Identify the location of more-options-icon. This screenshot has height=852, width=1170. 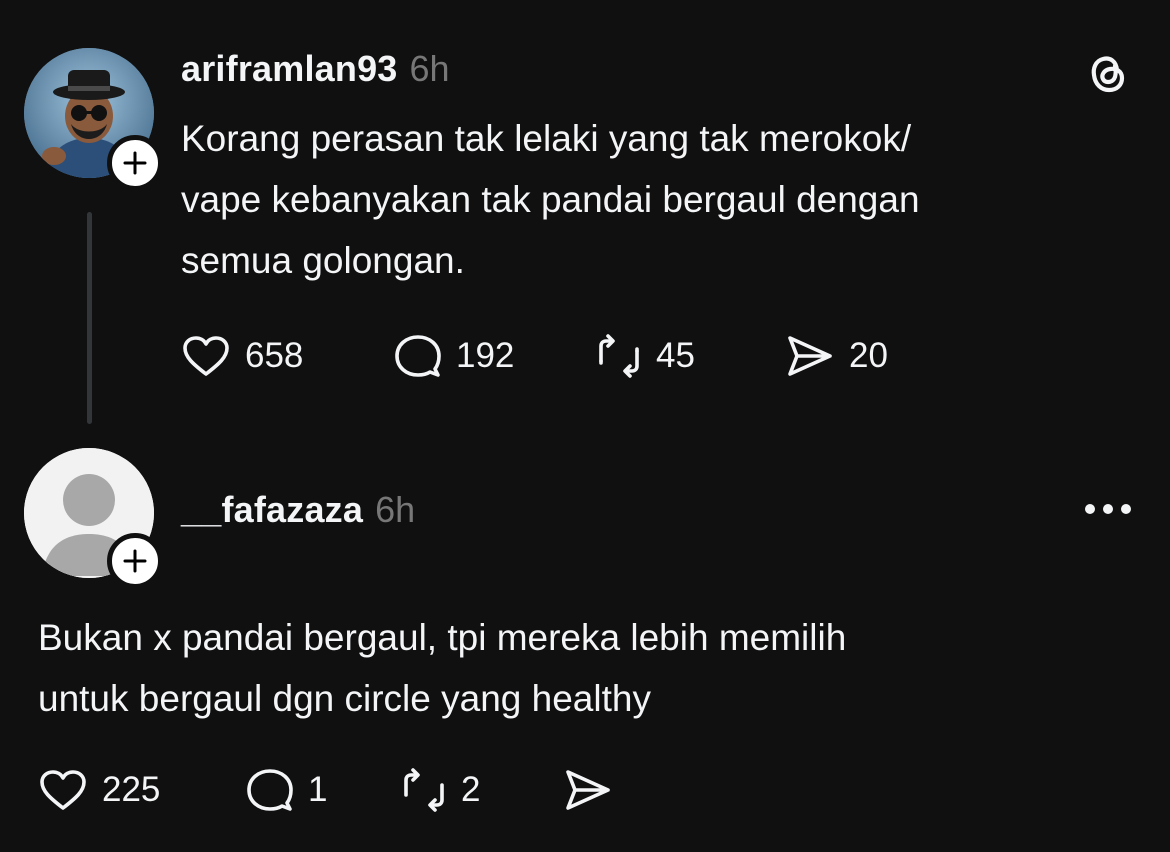
(1108, 511).